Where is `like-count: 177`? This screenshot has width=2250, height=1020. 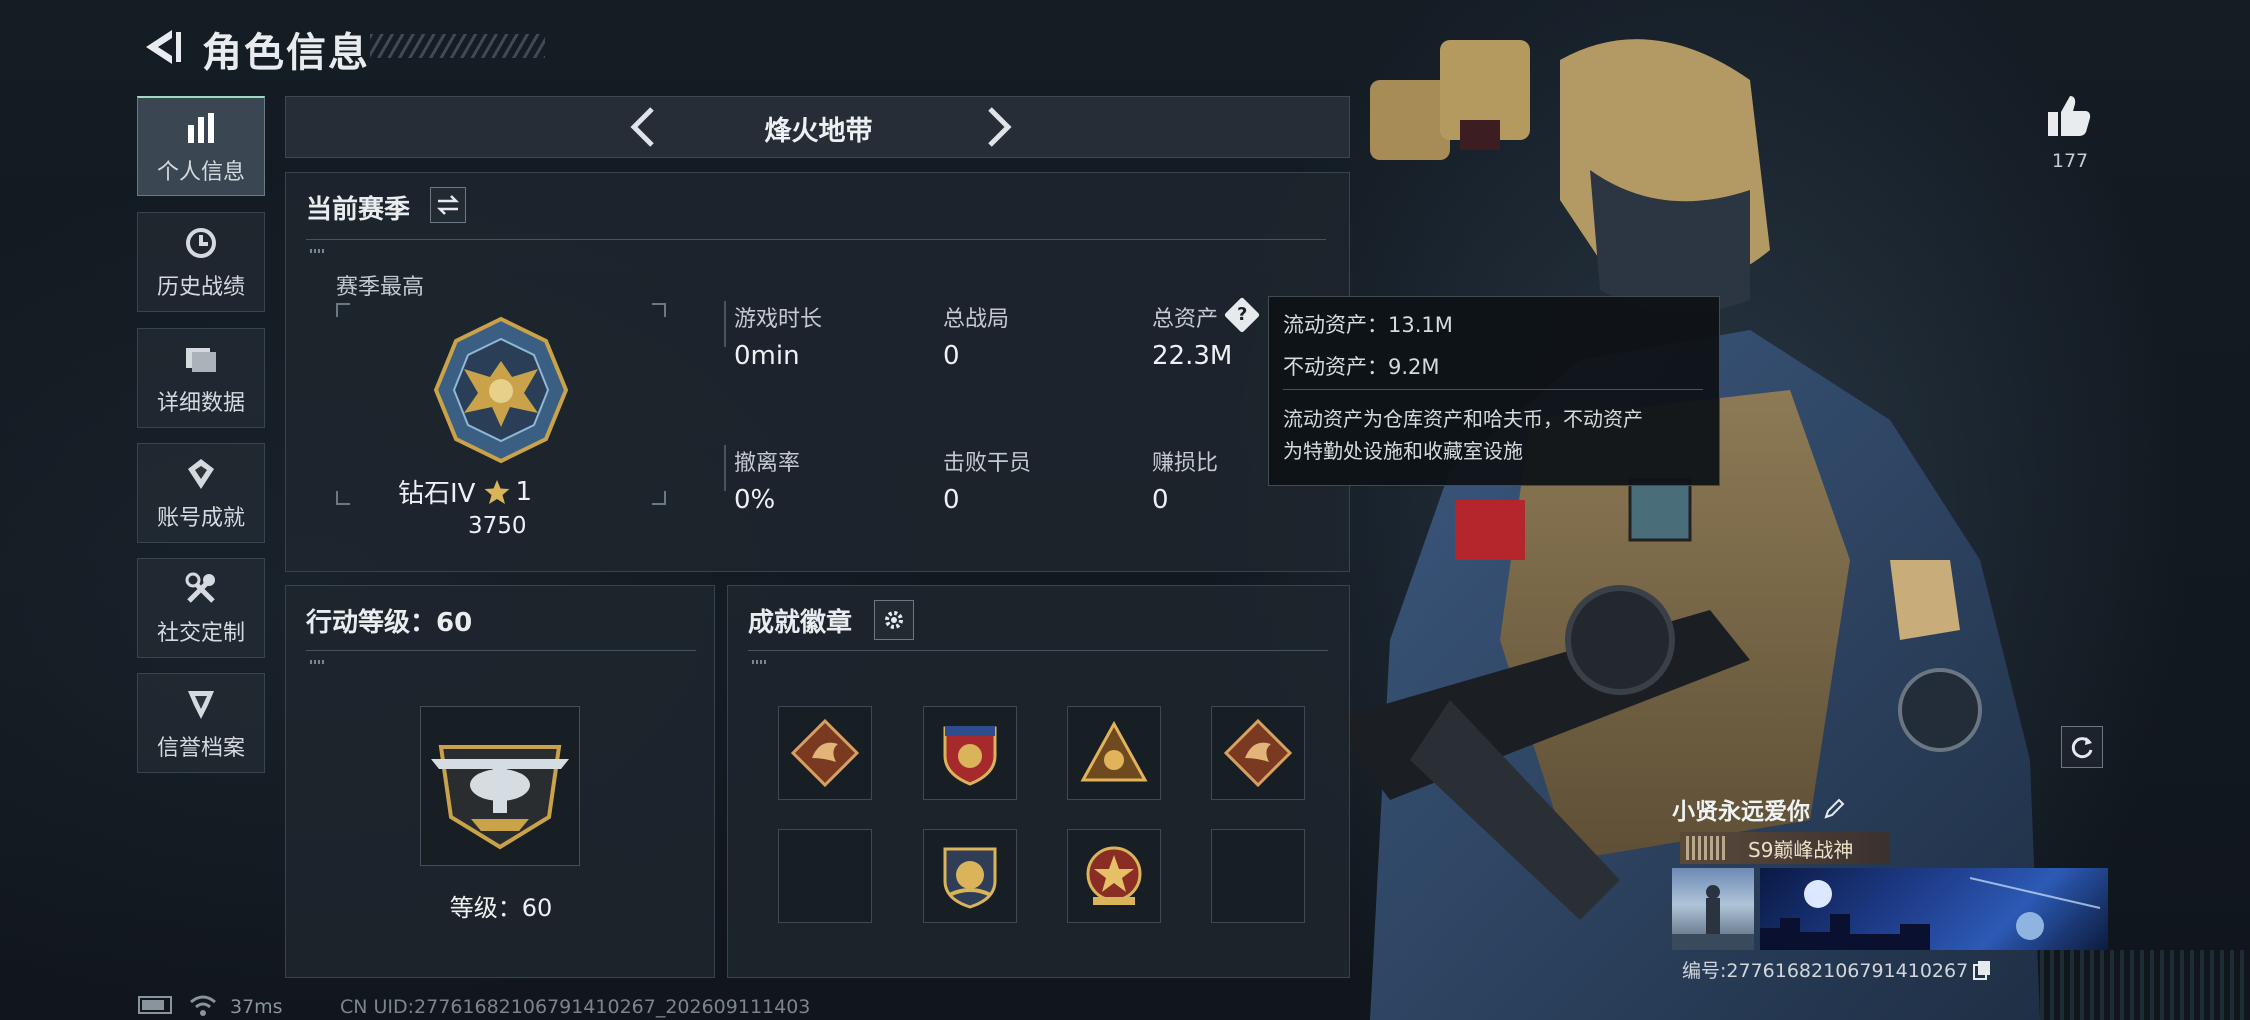
like-count: 177 is located at coordinates (2070, 161).